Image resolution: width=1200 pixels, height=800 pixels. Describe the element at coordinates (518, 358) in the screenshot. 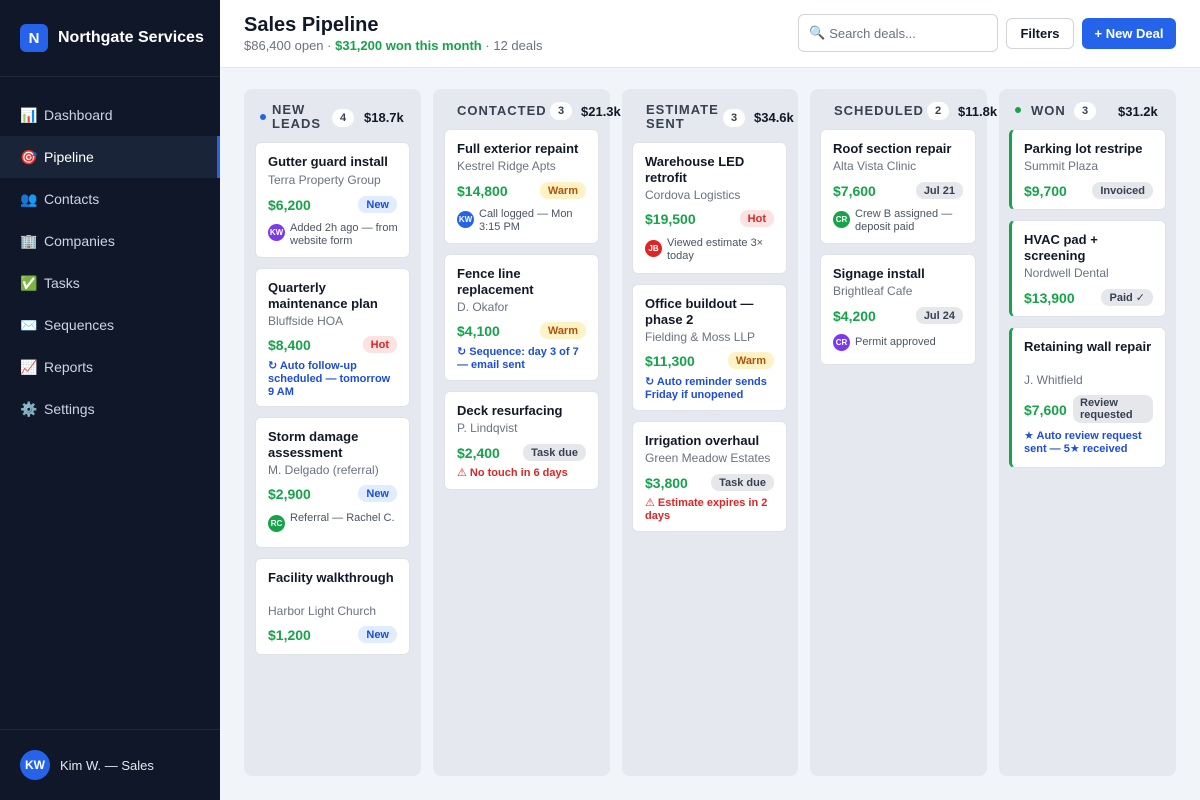

I see `automation-note: ↻ Sequence: day 3 of 7 — email sent` at that location.